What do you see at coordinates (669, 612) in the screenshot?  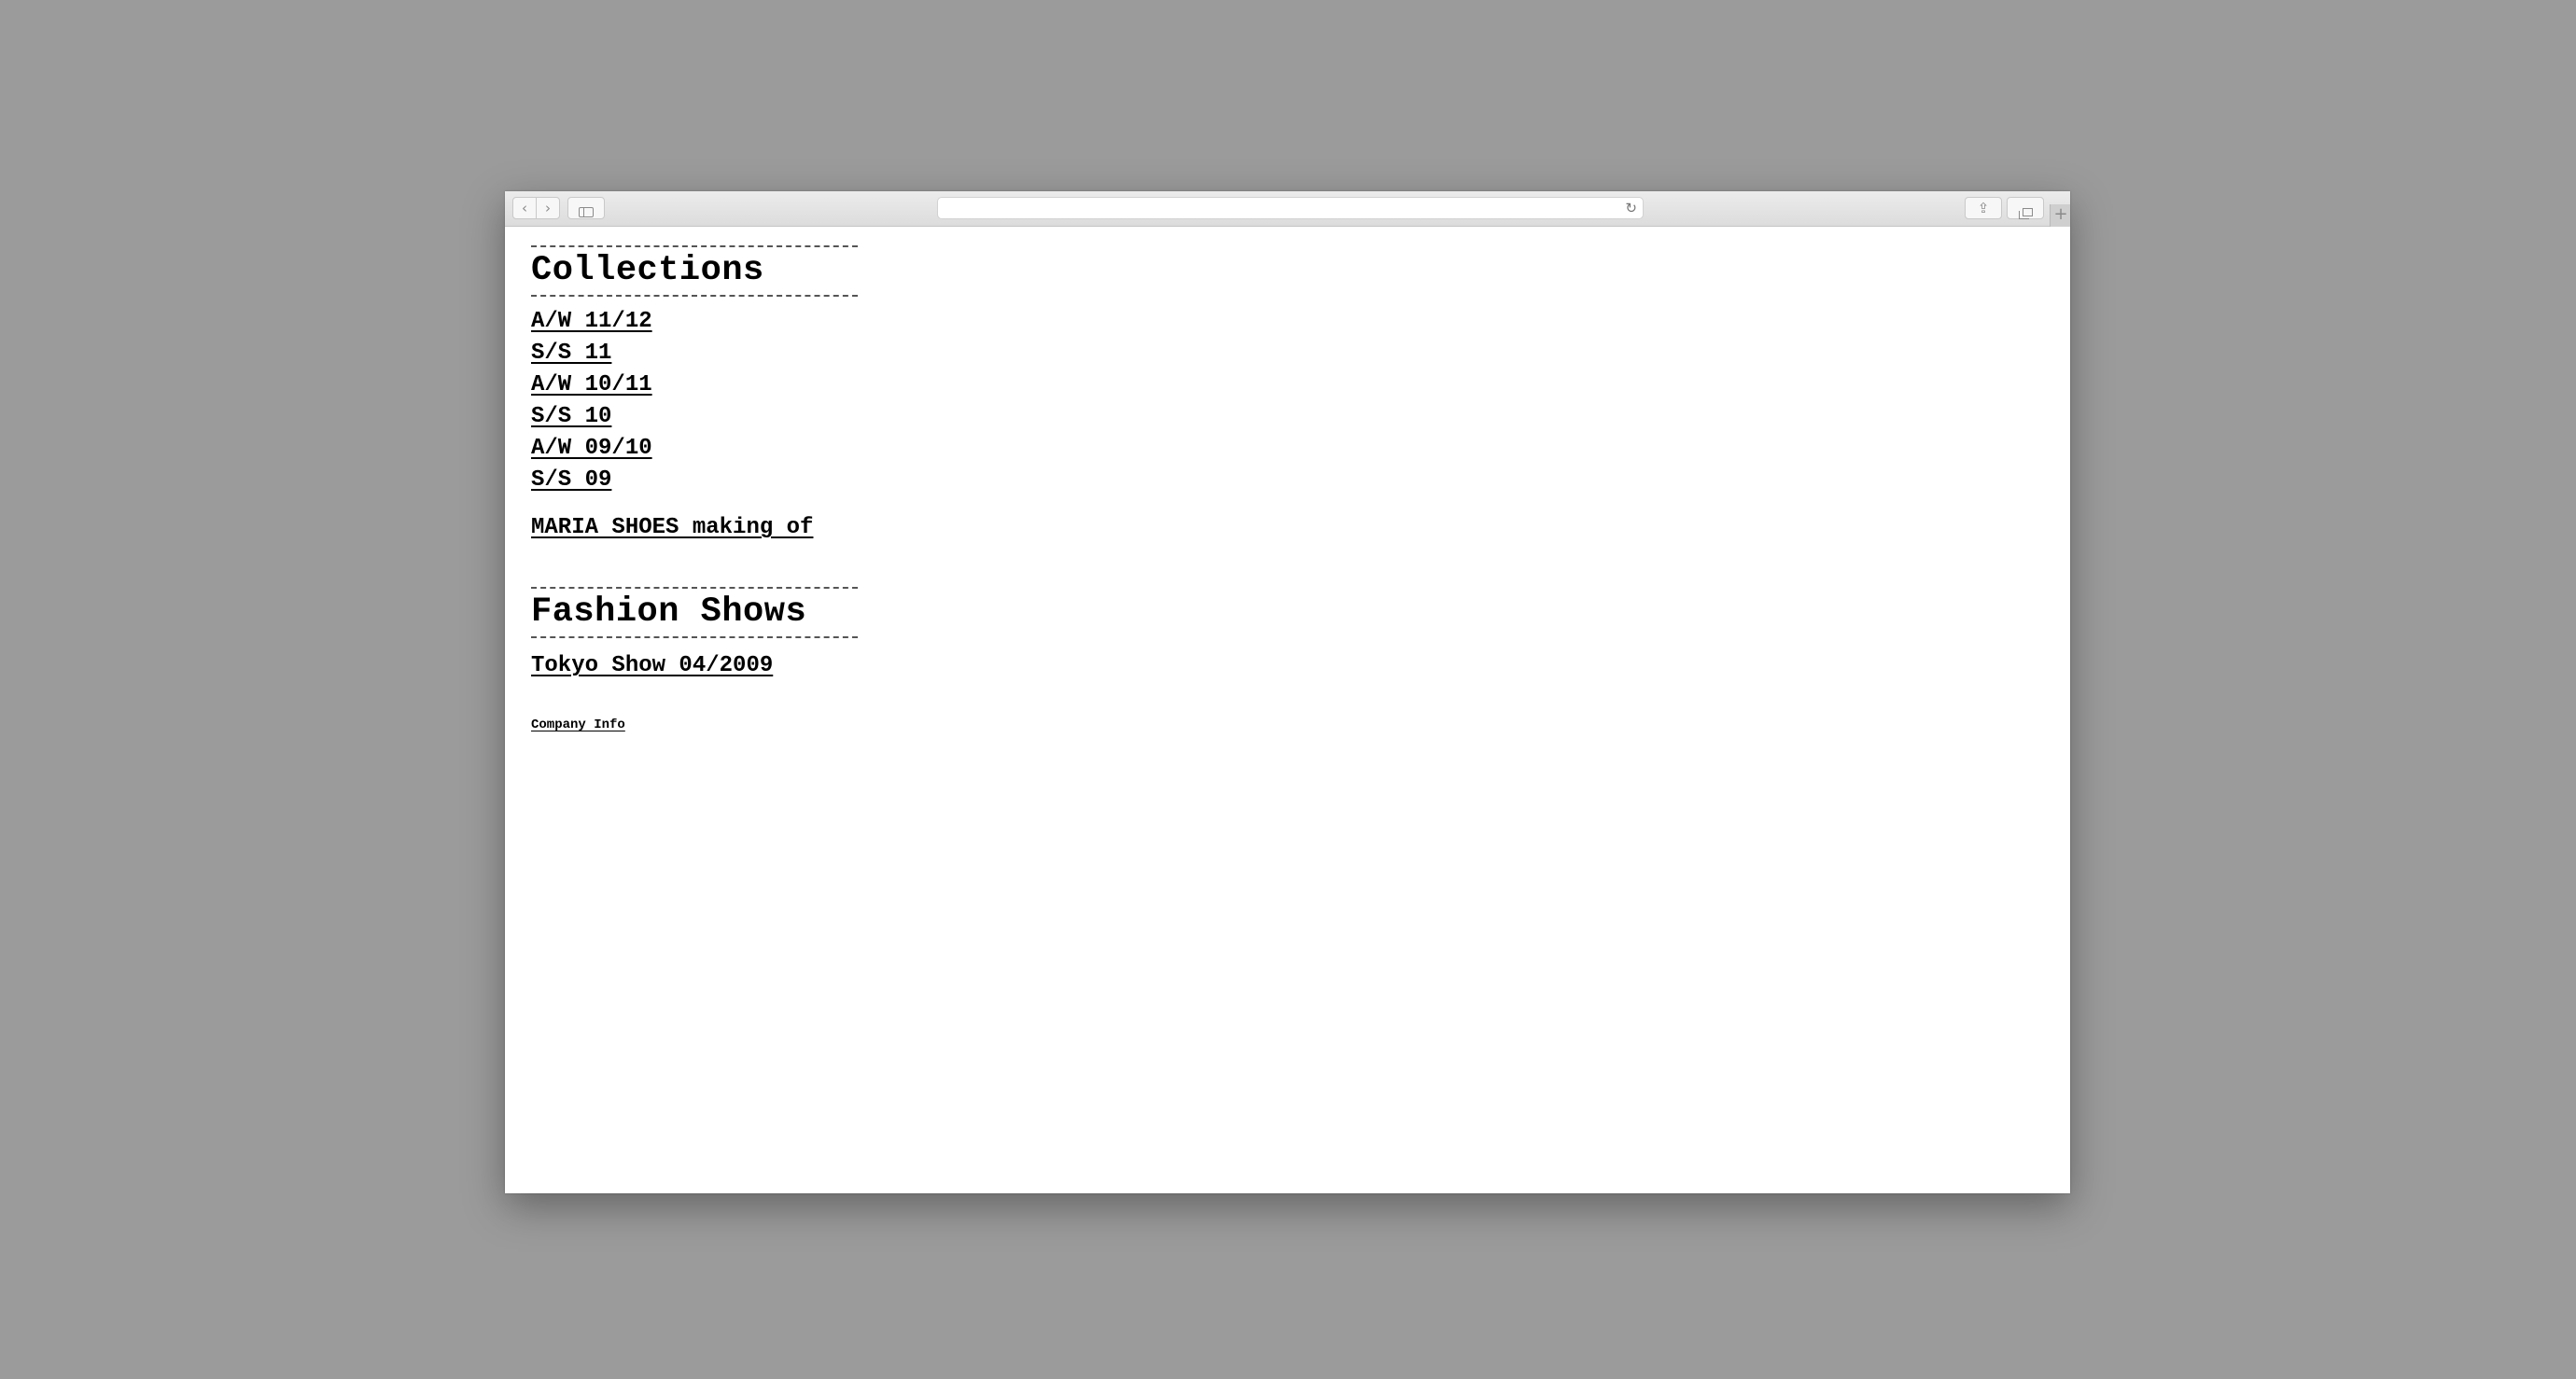 I see `fashion-shows-heading: Fashion Shows` at bounding box center [669, 612].